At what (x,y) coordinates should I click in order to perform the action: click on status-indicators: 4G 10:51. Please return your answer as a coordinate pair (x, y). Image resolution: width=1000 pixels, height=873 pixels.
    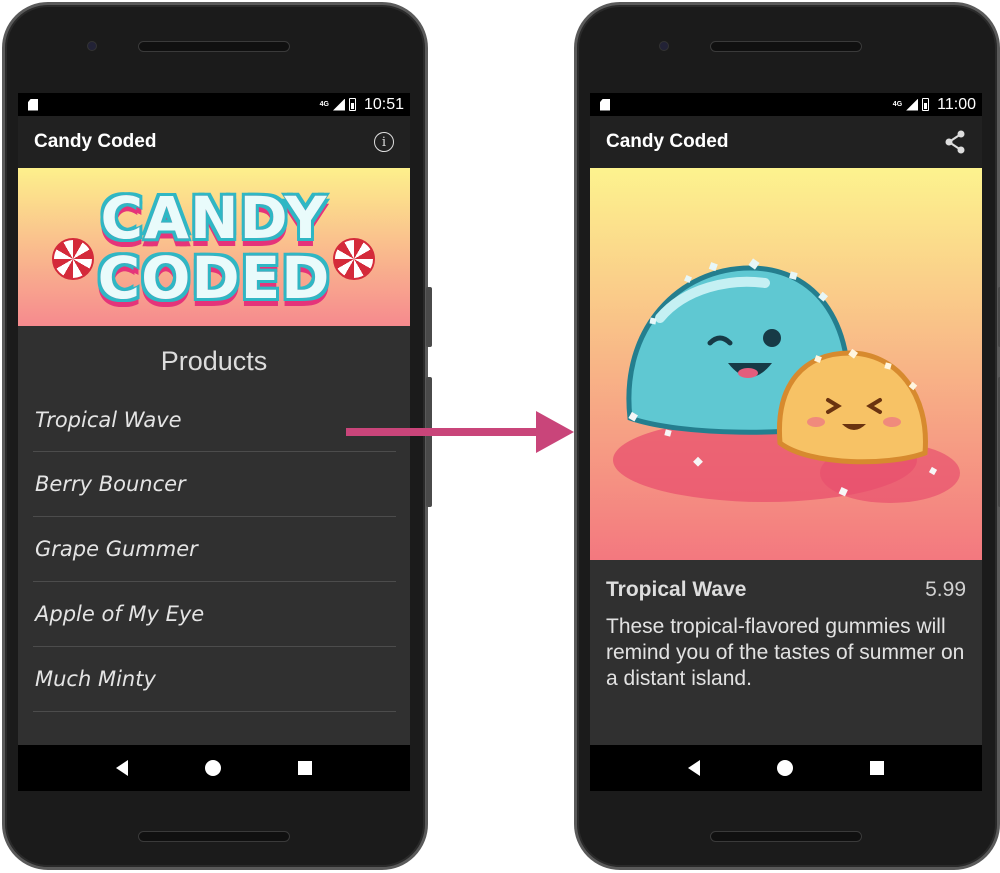
    Looking at the image, I should click on (362, 105).